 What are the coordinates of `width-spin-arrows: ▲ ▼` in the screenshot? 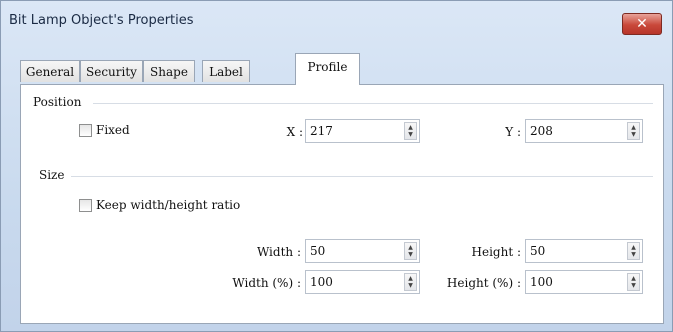 It's located at (410, 251).